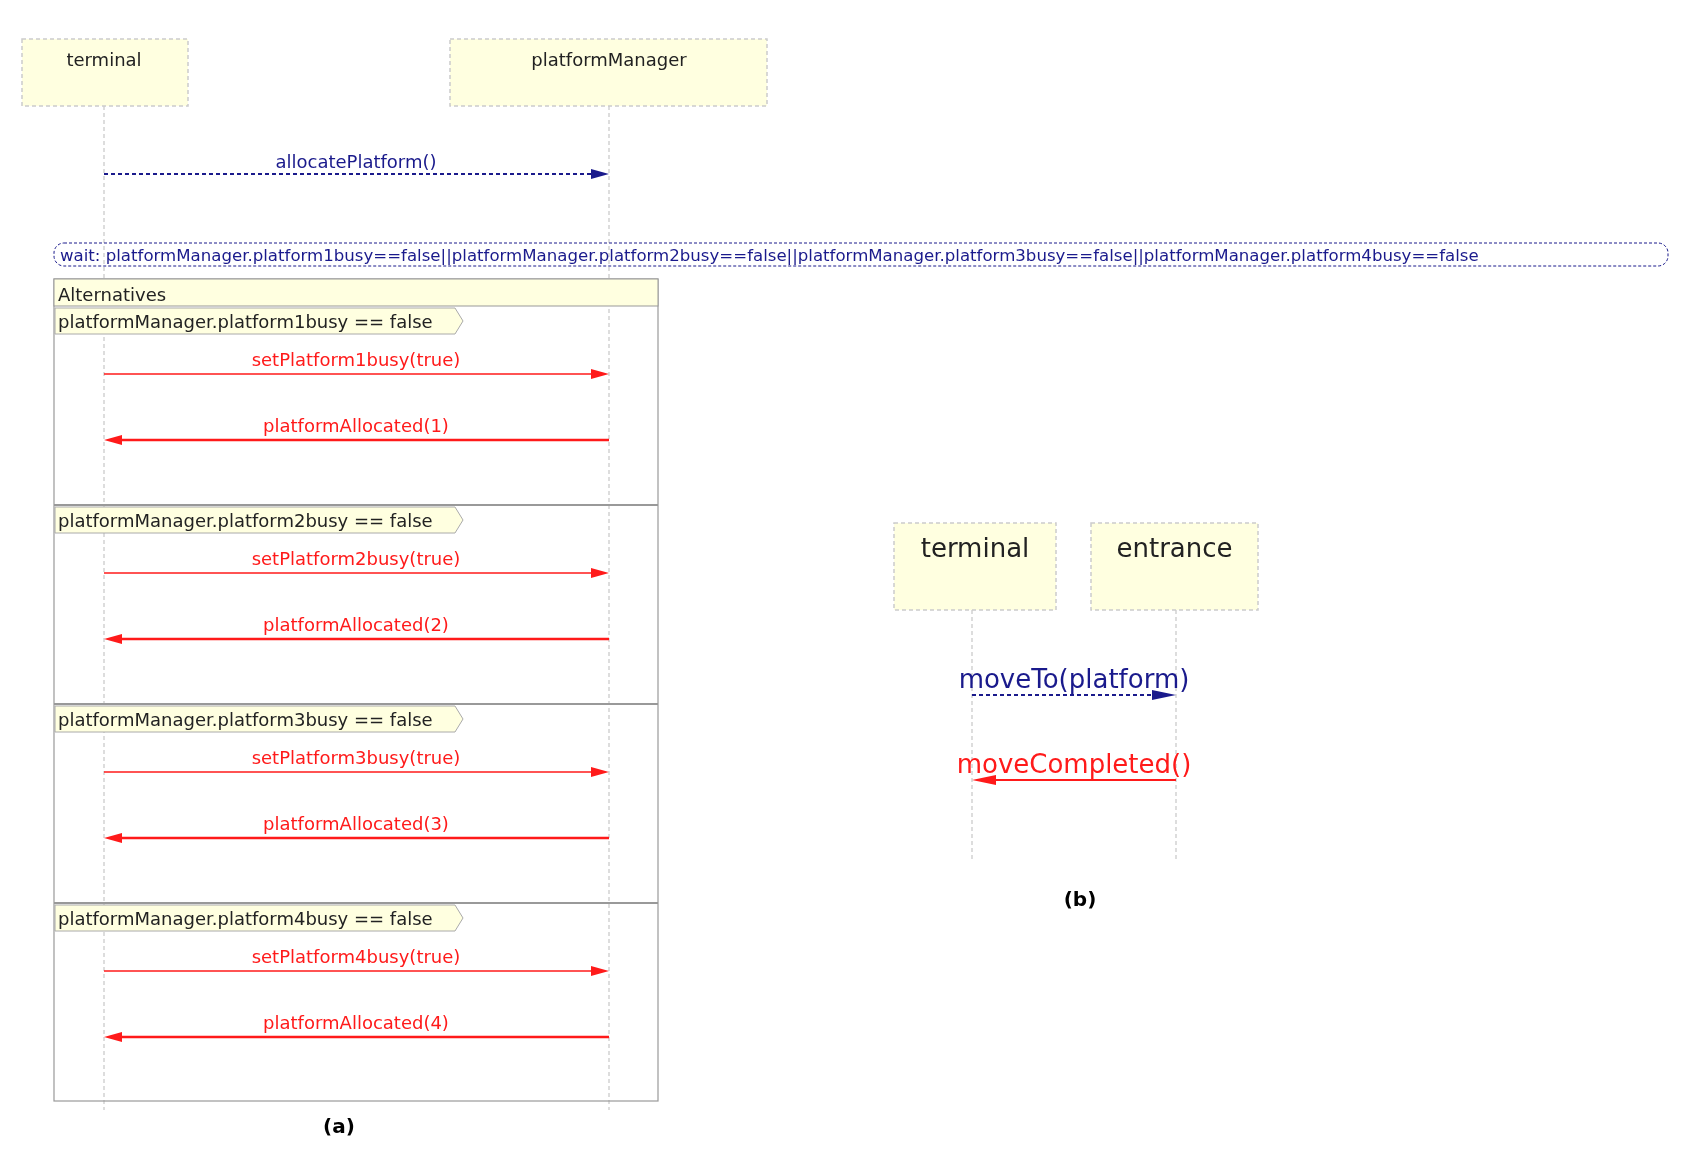 Image resolution: width=1698 pixels, height=1174 pixels. Describe the element at coordinates (112, 294) in the screenshot. I see `fragment-label: Alternatives` at that location.